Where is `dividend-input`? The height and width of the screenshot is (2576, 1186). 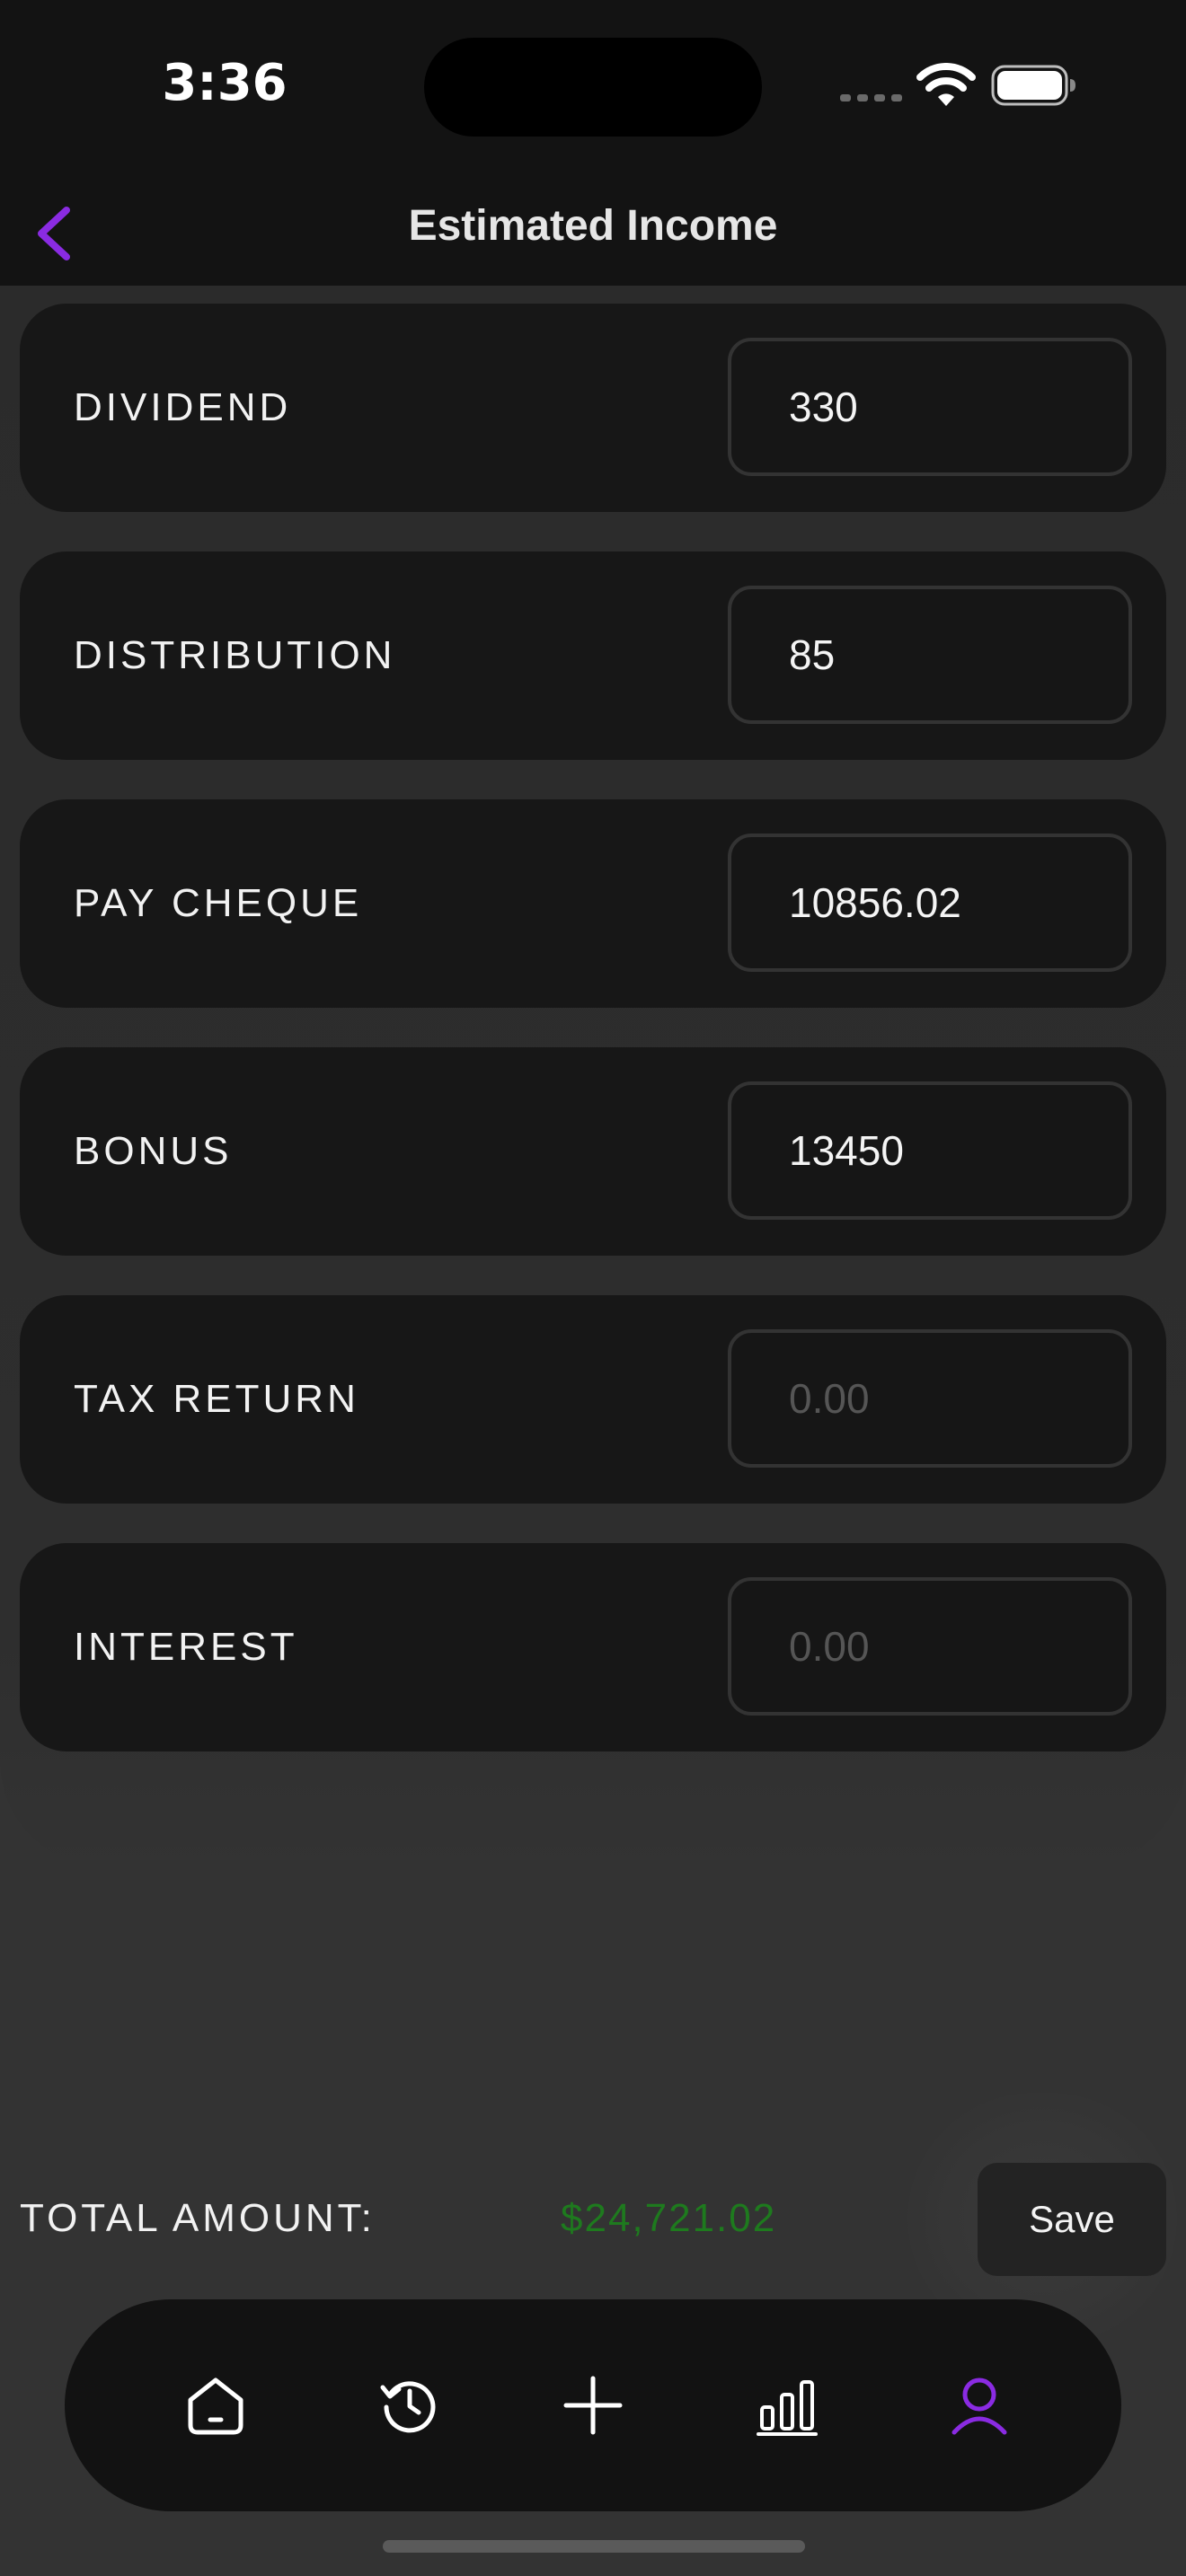
dividend-input is located at coordinates (930, 407).